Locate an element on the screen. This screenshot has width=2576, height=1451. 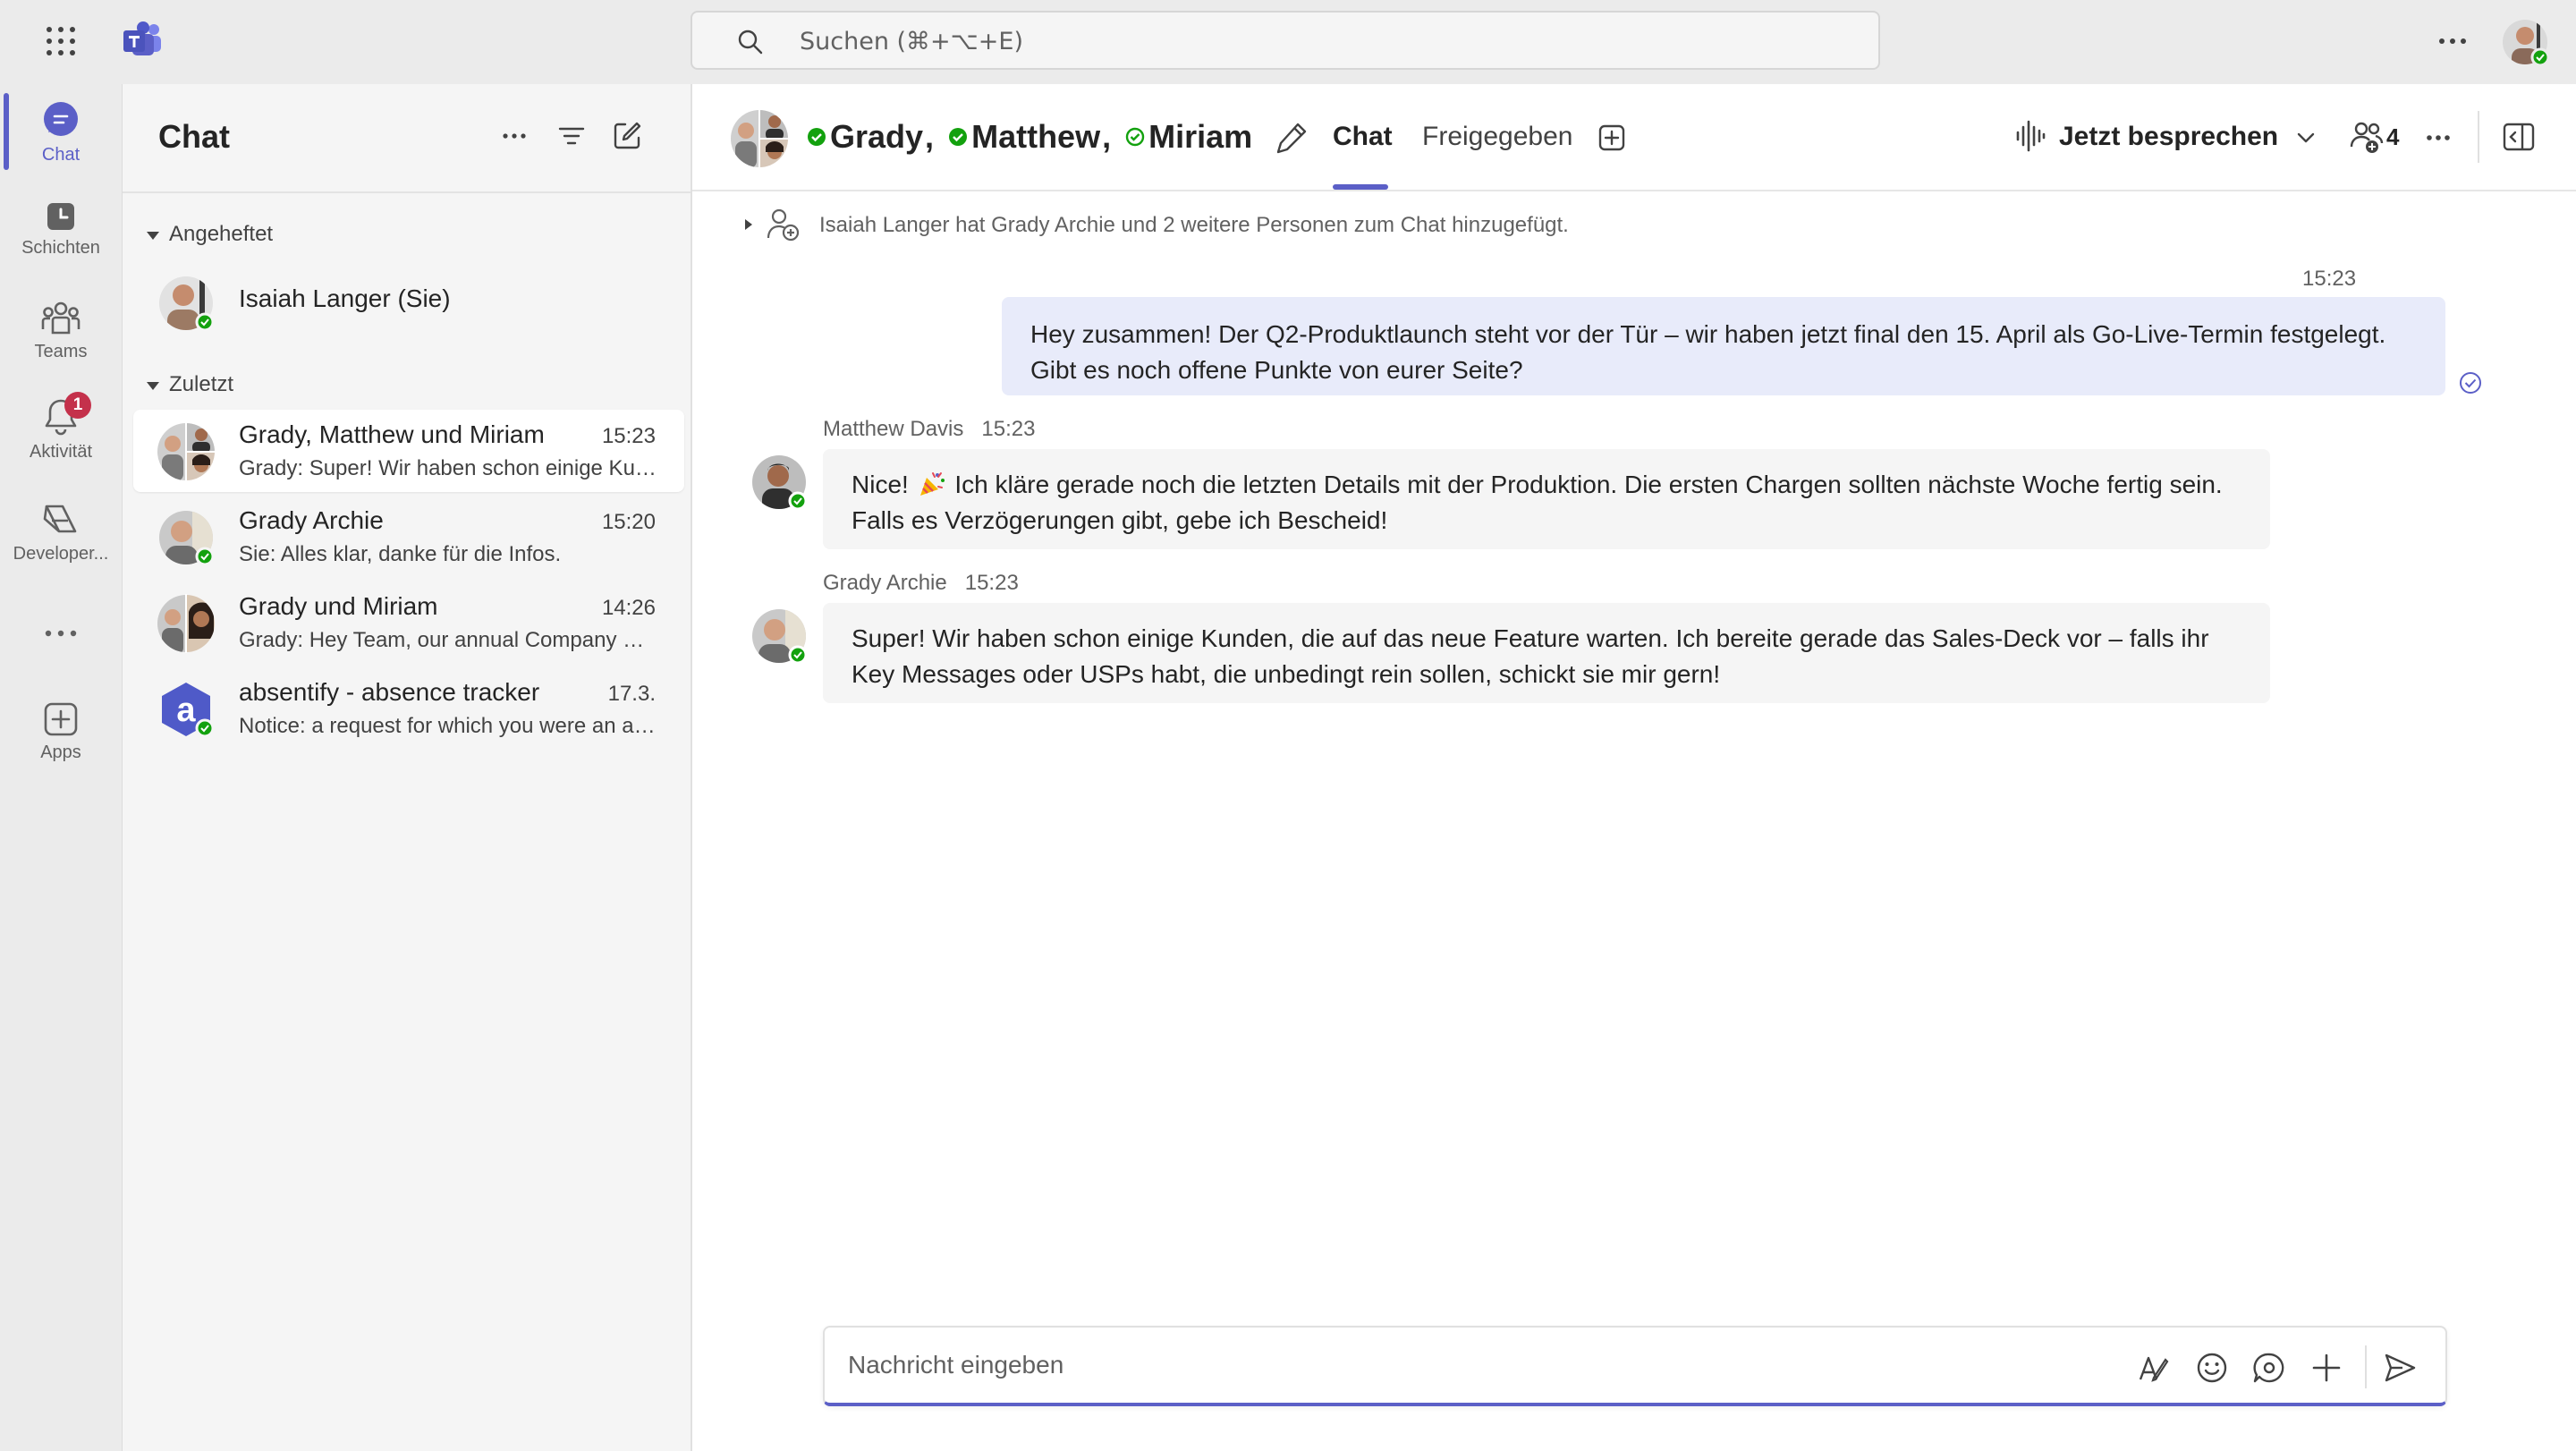
more-apps-icon is located at coordinates (61, 634).